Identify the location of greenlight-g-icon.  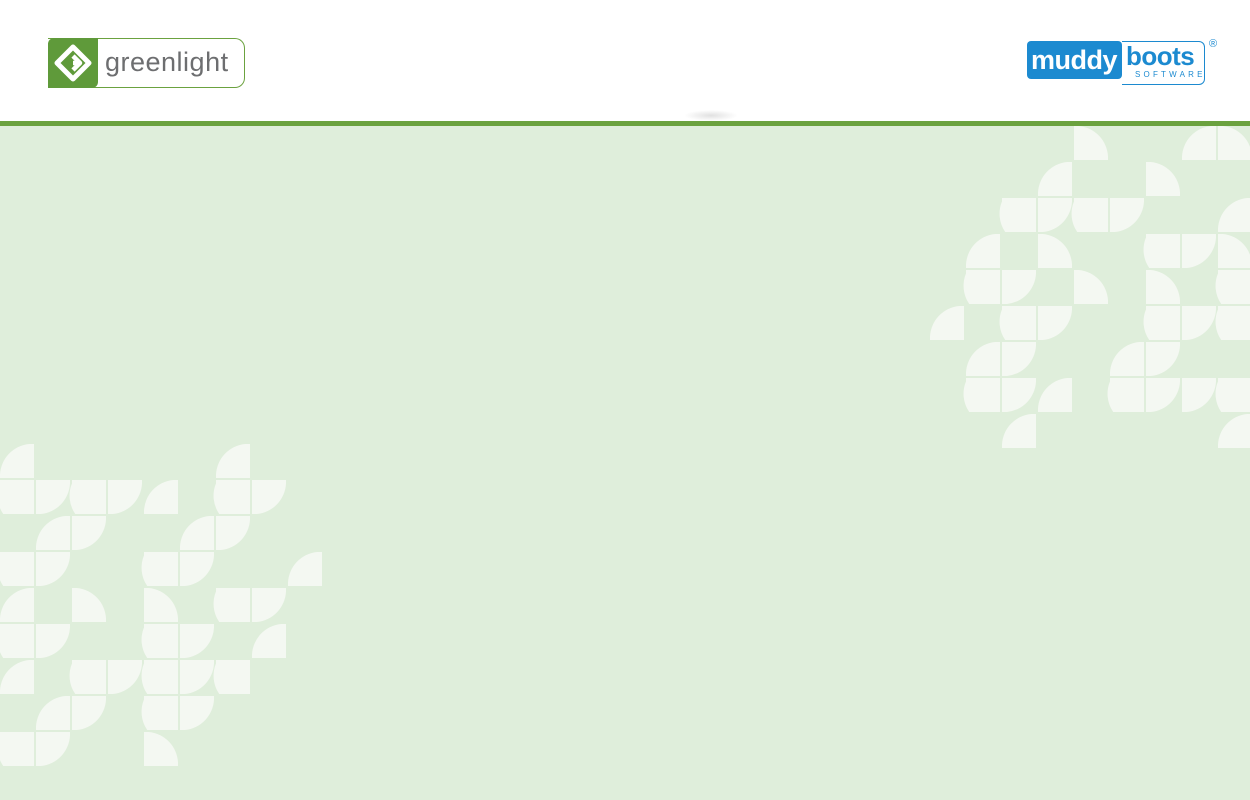
(73, 63).